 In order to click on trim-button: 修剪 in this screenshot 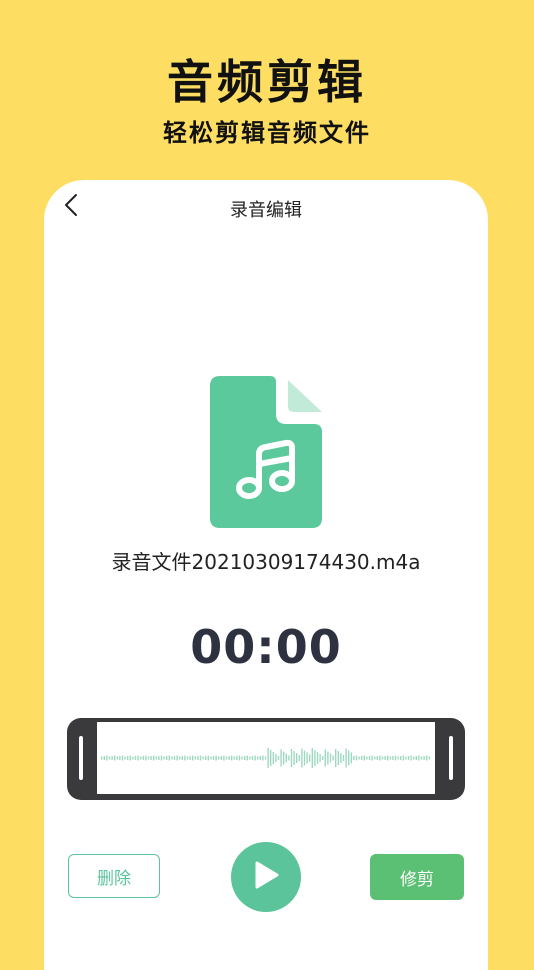, I will do `click(417, 877)`.